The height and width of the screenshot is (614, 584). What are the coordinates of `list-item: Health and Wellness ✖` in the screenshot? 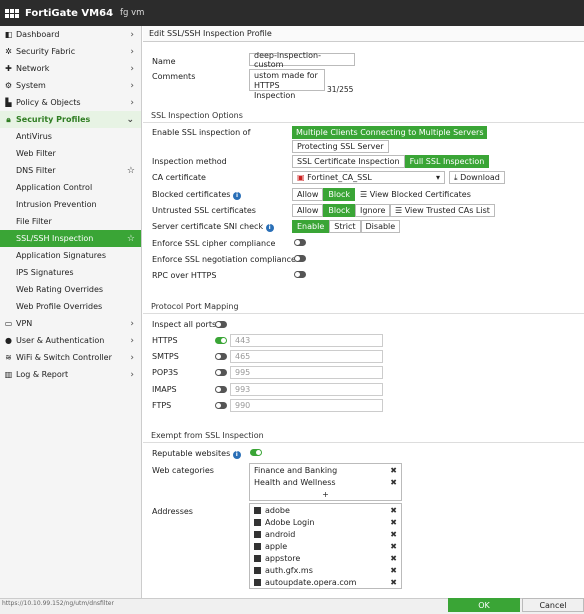 It's located at (325, 482).